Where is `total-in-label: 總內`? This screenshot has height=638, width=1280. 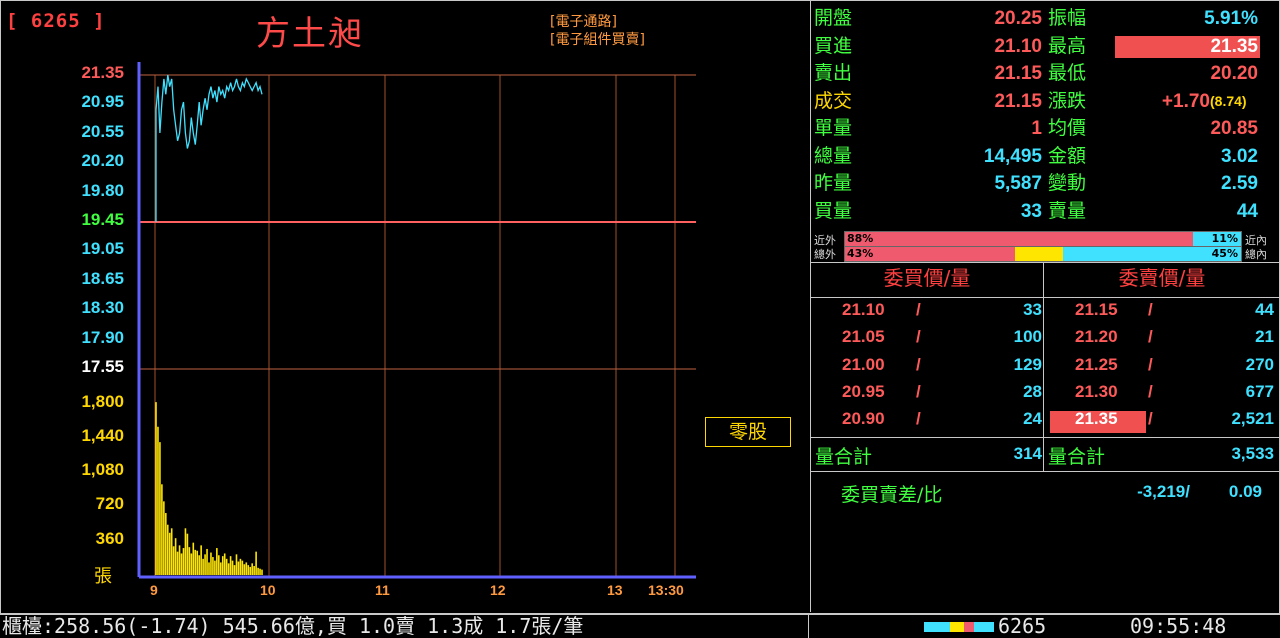 total-in-label: 總內 is located at coordinates (1256, 254).